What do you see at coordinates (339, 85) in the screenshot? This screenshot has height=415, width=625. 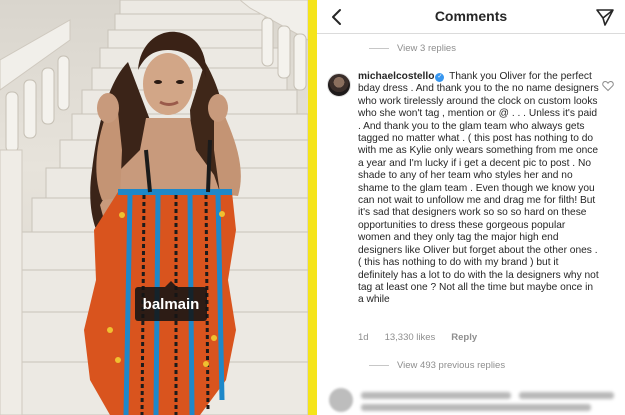 I see `avatar` at bounding box center [339, 85].